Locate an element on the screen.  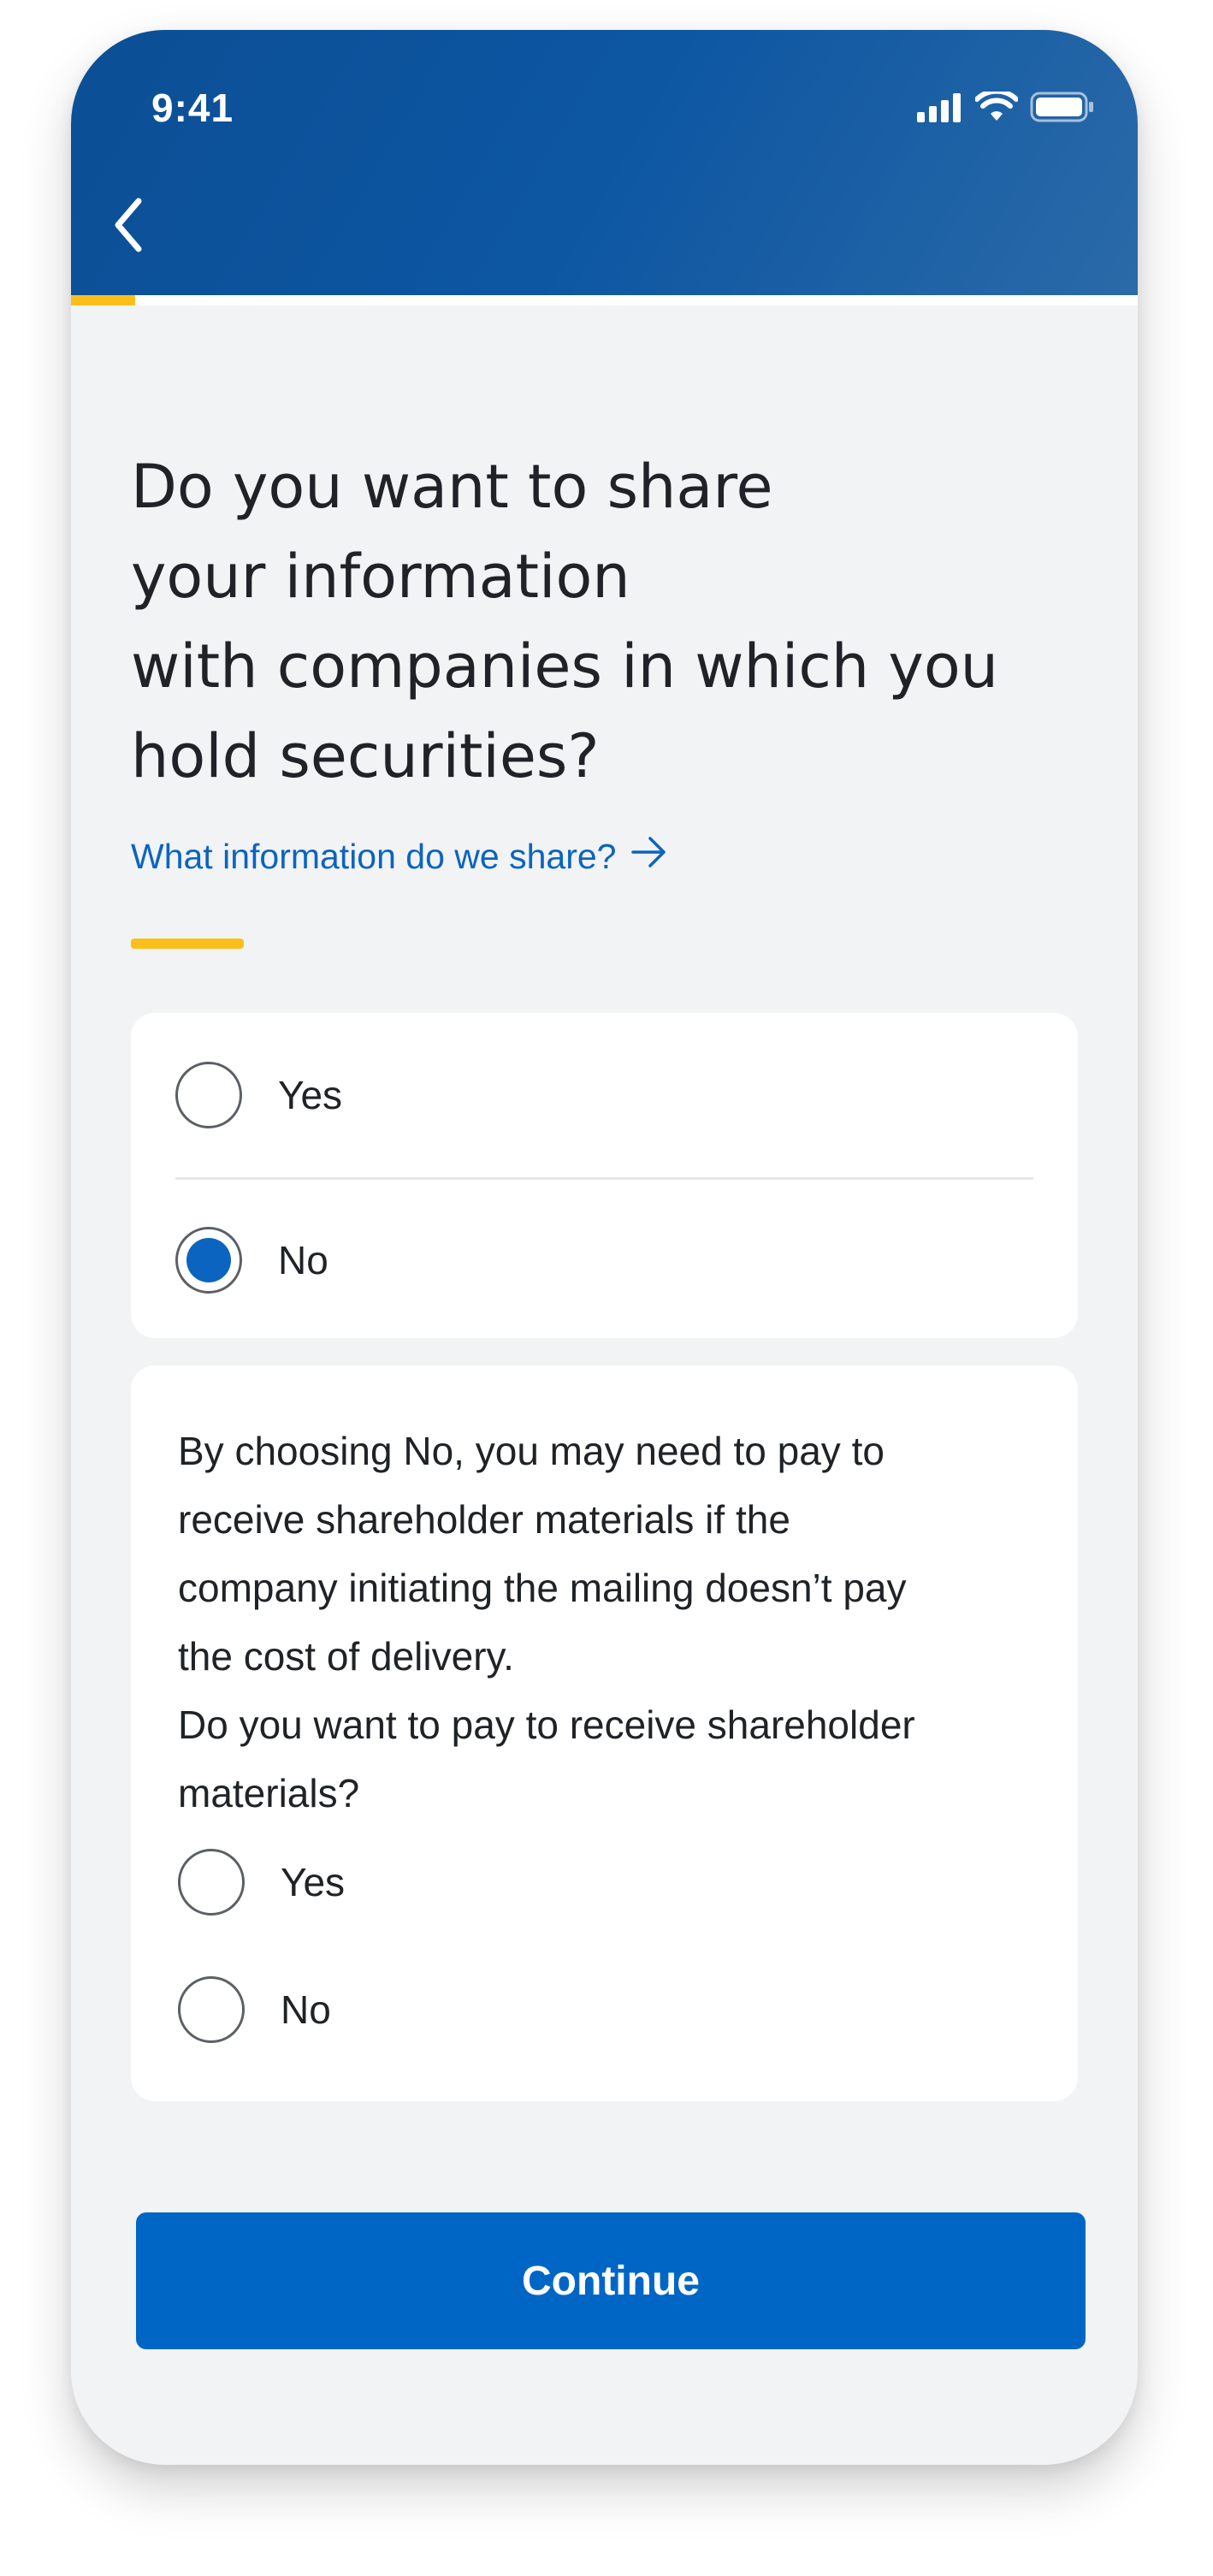
pay-no-label: No is located at coordinates (306, 2010).